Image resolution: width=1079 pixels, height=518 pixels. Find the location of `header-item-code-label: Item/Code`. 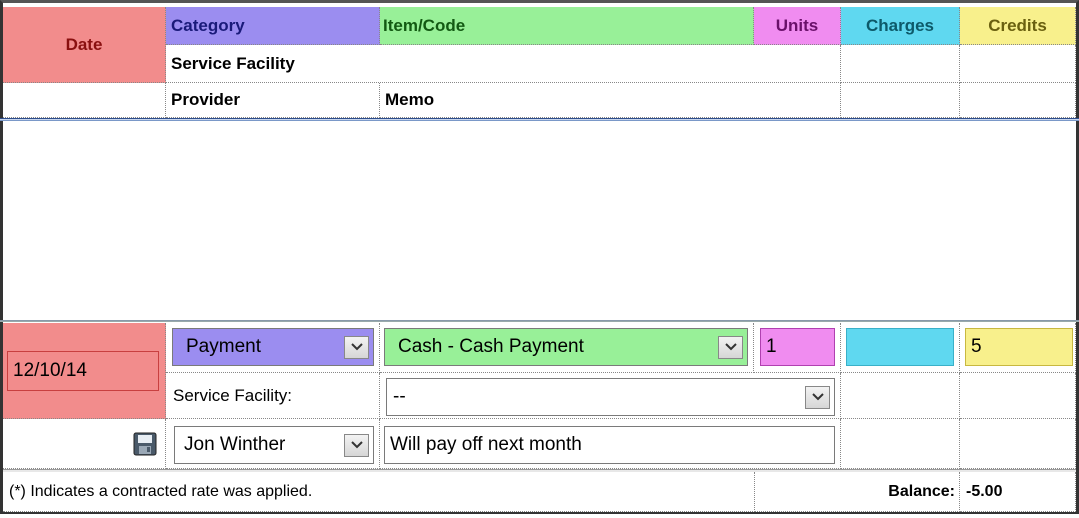

header-item-code-label: Item/Code is located at coordinates (424, 25).